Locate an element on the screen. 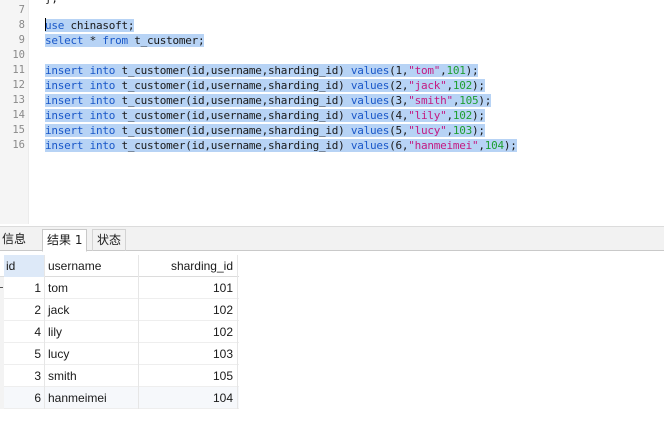 Image resolution: width=664 pixels, height=439 pixels. code-token-num: 105 is located at coordinates (469, 100).